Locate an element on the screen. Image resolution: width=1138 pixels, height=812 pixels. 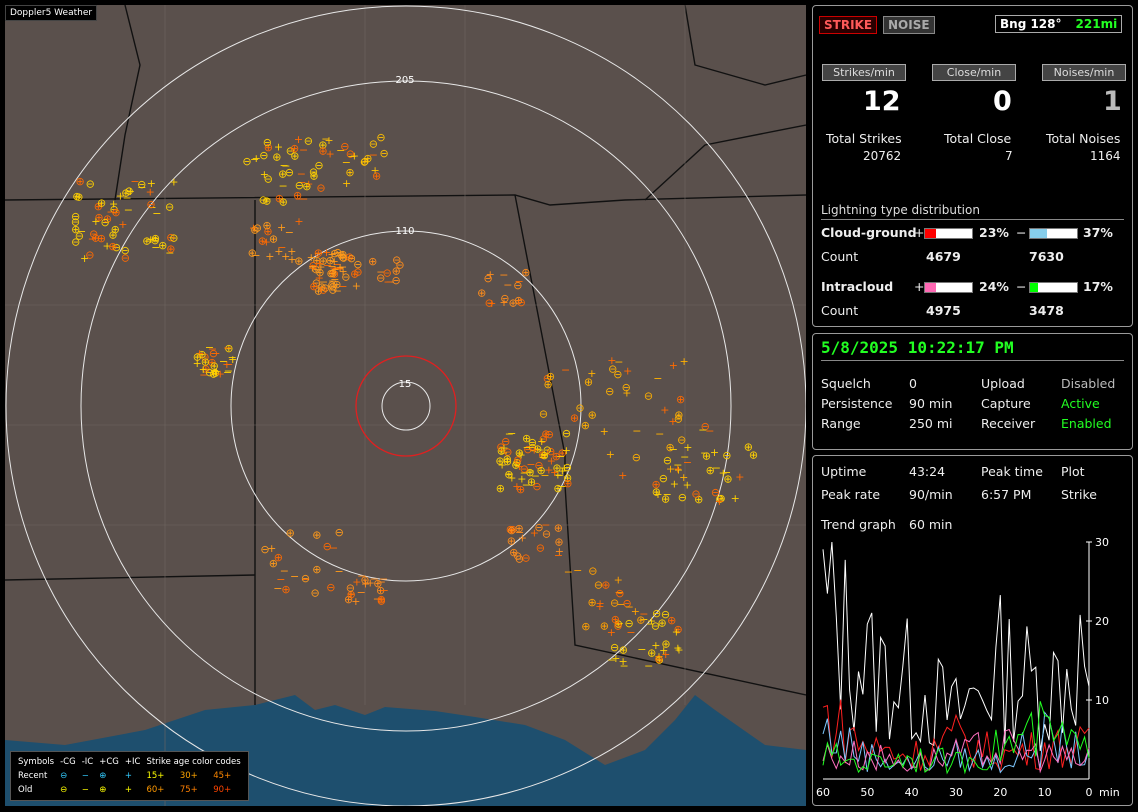
trend-x-tick: 0 is located at coordinates (1089, 792).